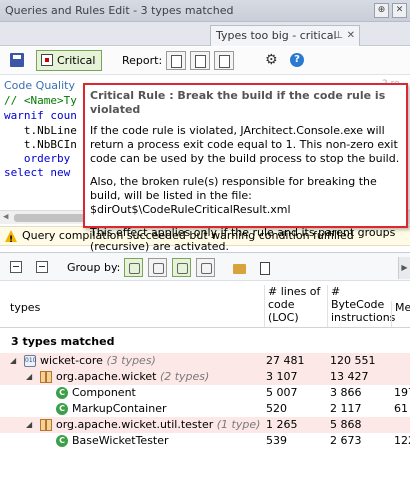 Image resolution: width=410 pixels, height=484 pixels. I want to click on warning-icon, so click(11, 239).